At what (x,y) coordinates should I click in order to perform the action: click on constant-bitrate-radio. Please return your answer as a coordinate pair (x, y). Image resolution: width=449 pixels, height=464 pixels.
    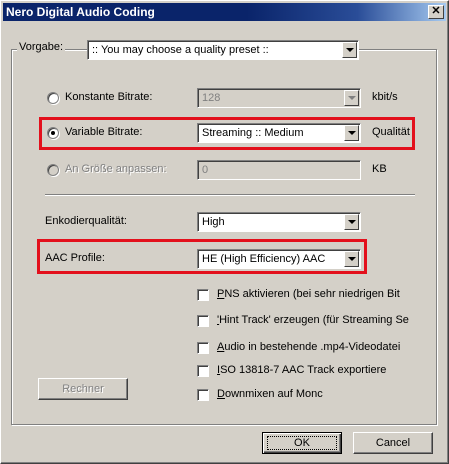
    Looking at the image, I should click on (53, 98).